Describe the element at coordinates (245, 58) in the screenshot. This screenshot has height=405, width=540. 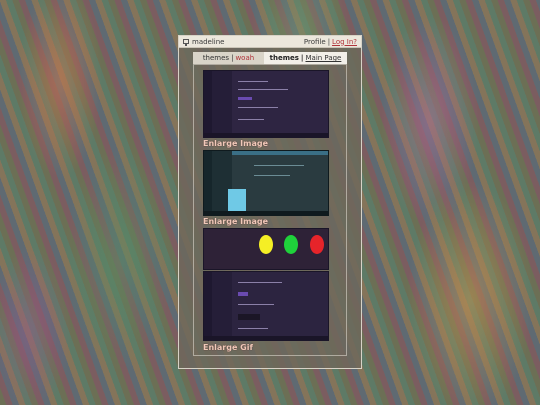
I see `tab-accent: woah` at that location.